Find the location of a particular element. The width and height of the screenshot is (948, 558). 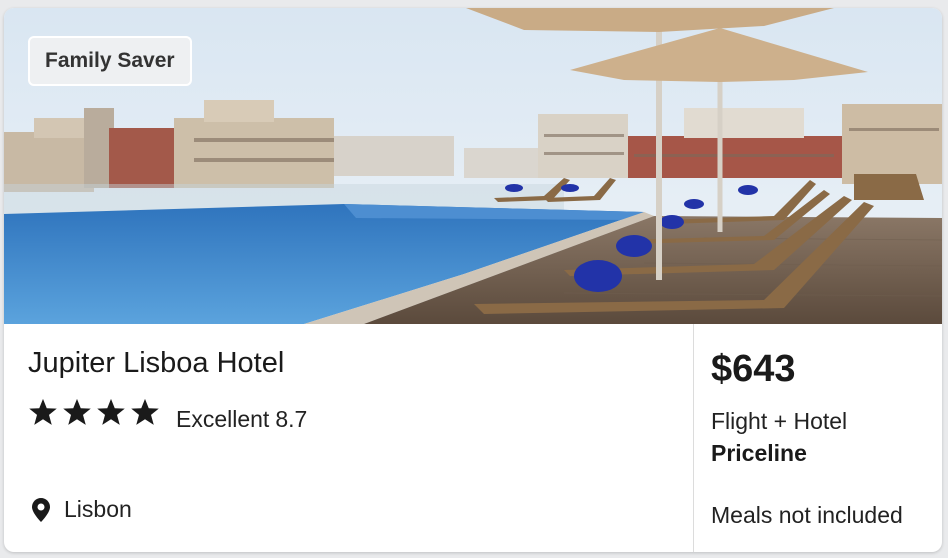

hotel-location: Lisbon is located at coordinates (82, 509).